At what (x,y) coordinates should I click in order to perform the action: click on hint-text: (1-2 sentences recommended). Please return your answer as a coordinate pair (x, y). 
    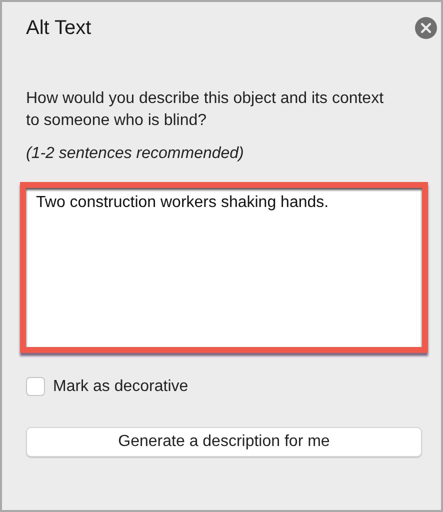
    Looking at the image, I should click on (135, 154).